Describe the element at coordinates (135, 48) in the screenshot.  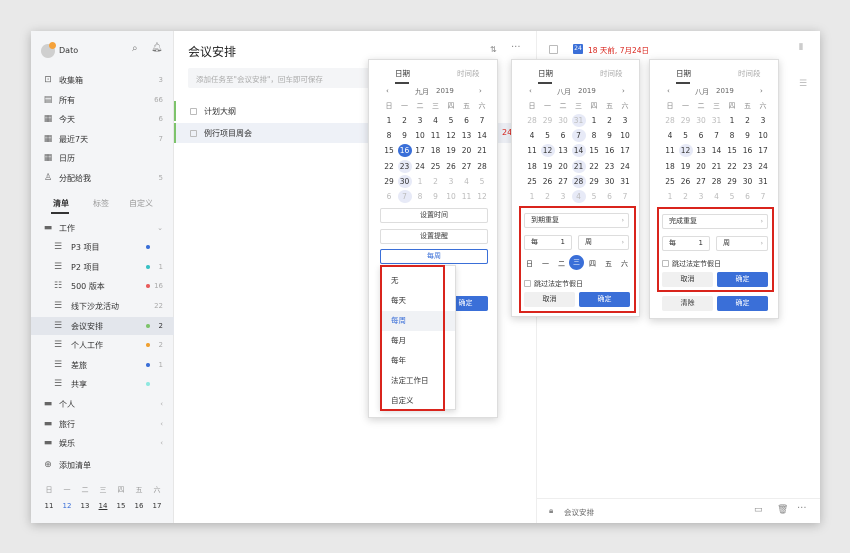
I see `search-icon: ⌕` at that location.